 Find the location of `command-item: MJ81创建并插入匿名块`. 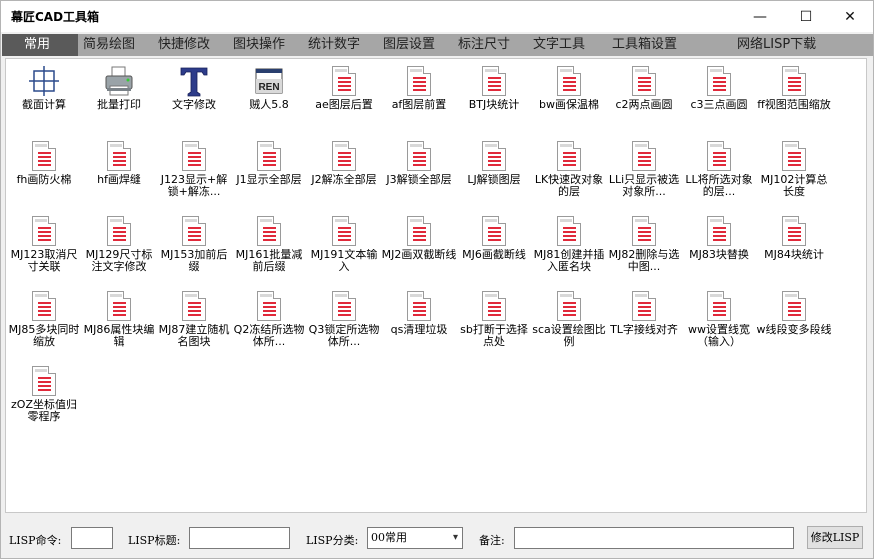

command-item: MJ81创建并插入匿名块 is located at coordinates (569, 244).